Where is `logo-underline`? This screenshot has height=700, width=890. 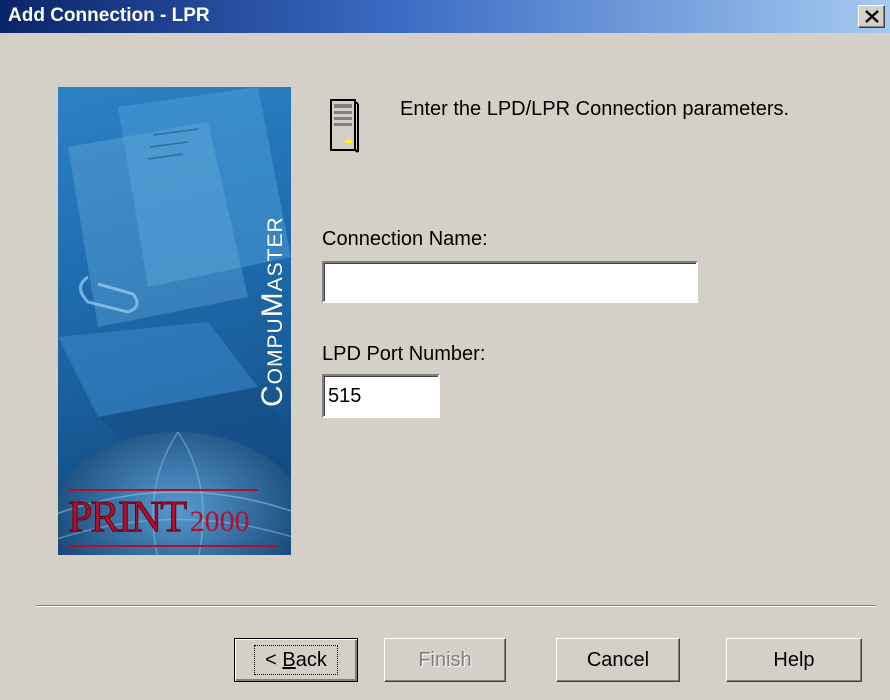
logo-underline is located at coordinates (163, 490).